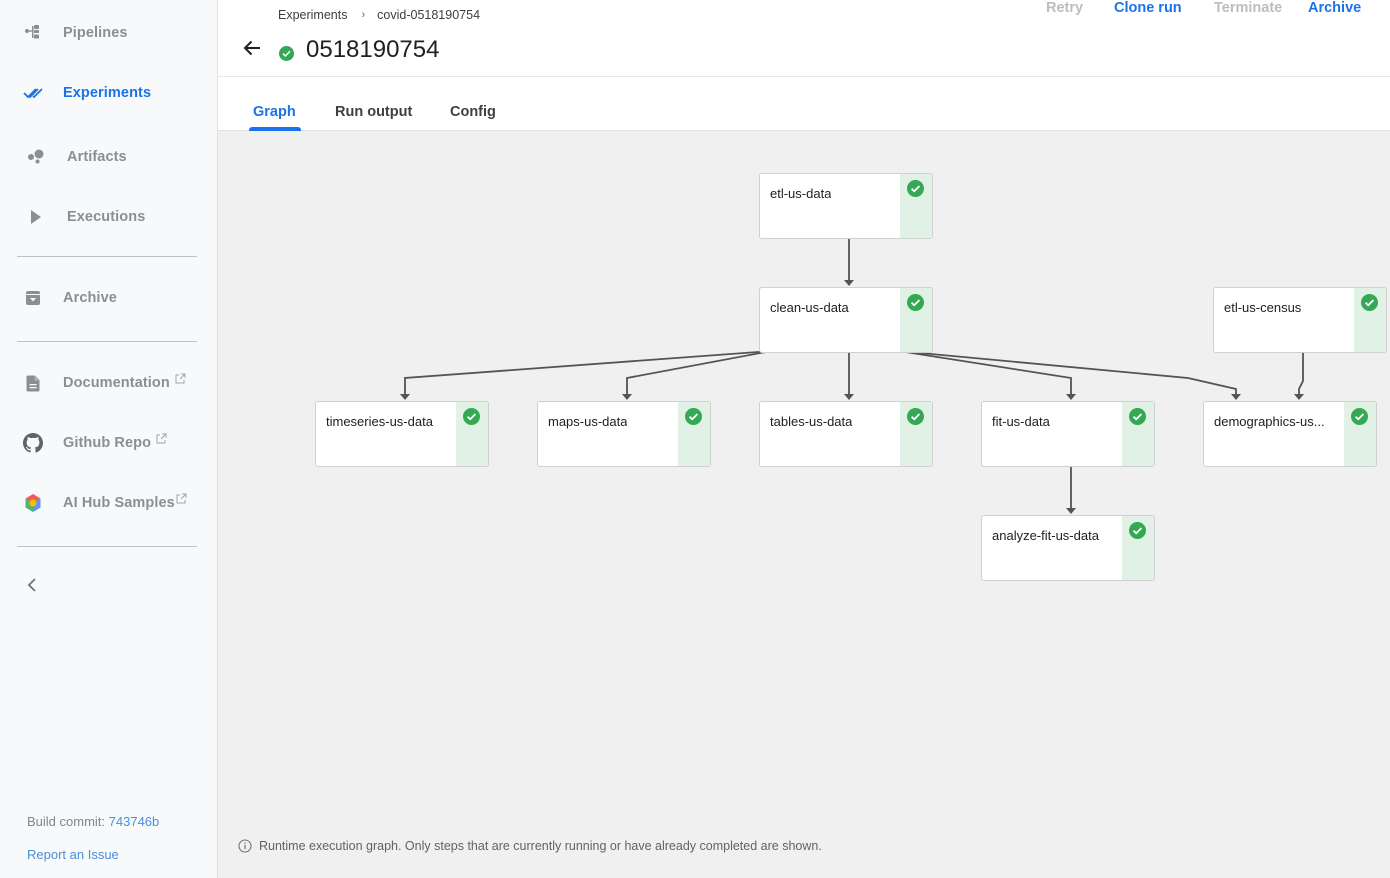  I want to click on sidebar-item-label: Documentation, so click(116, 383).